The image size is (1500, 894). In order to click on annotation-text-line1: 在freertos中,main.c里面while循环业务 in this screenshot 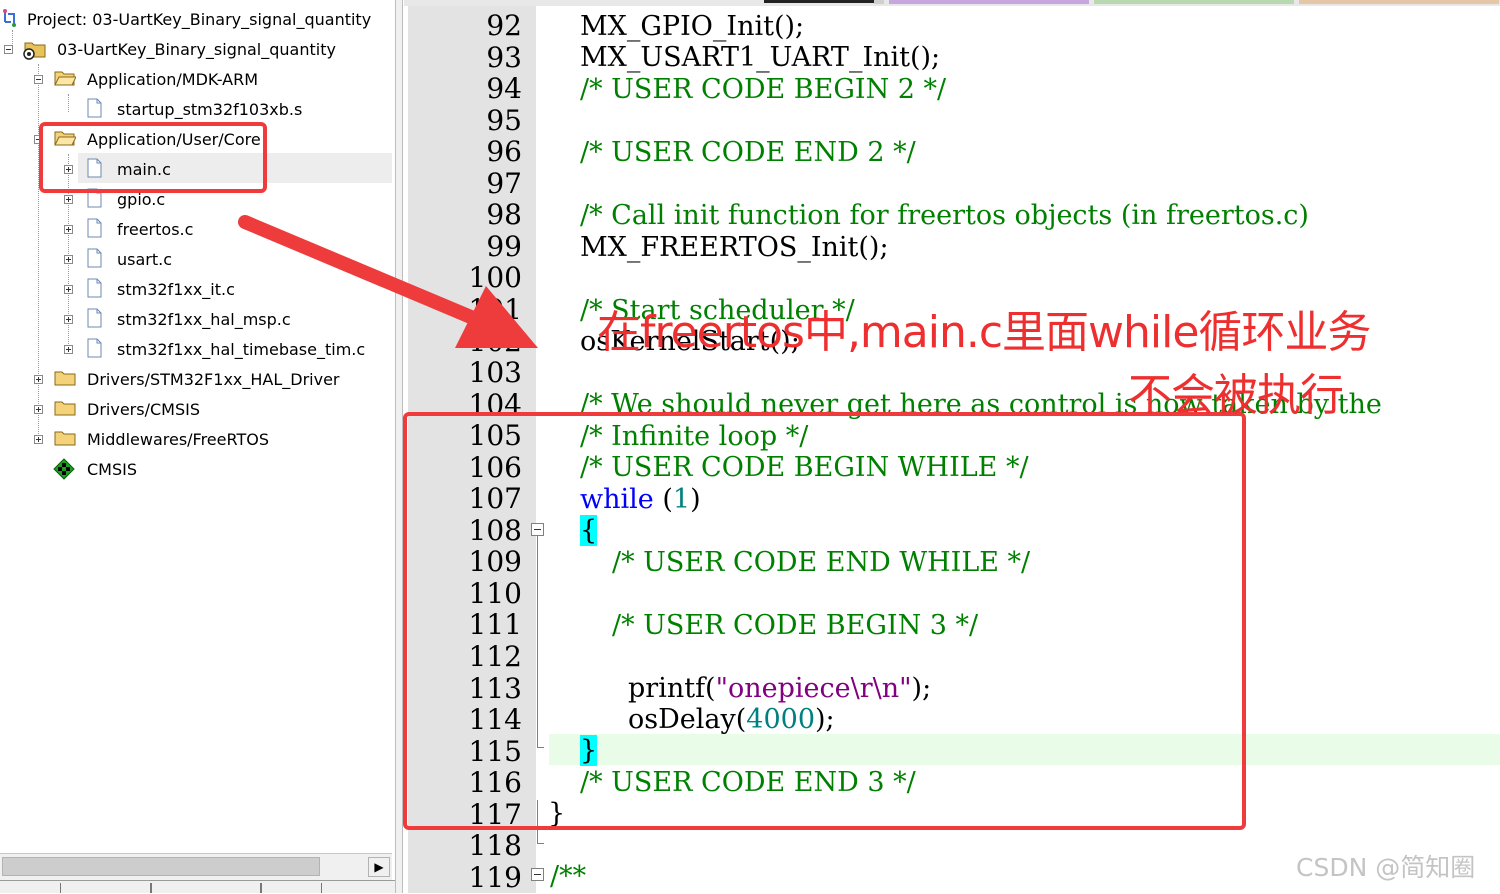, I will do `click(984, 332)`.